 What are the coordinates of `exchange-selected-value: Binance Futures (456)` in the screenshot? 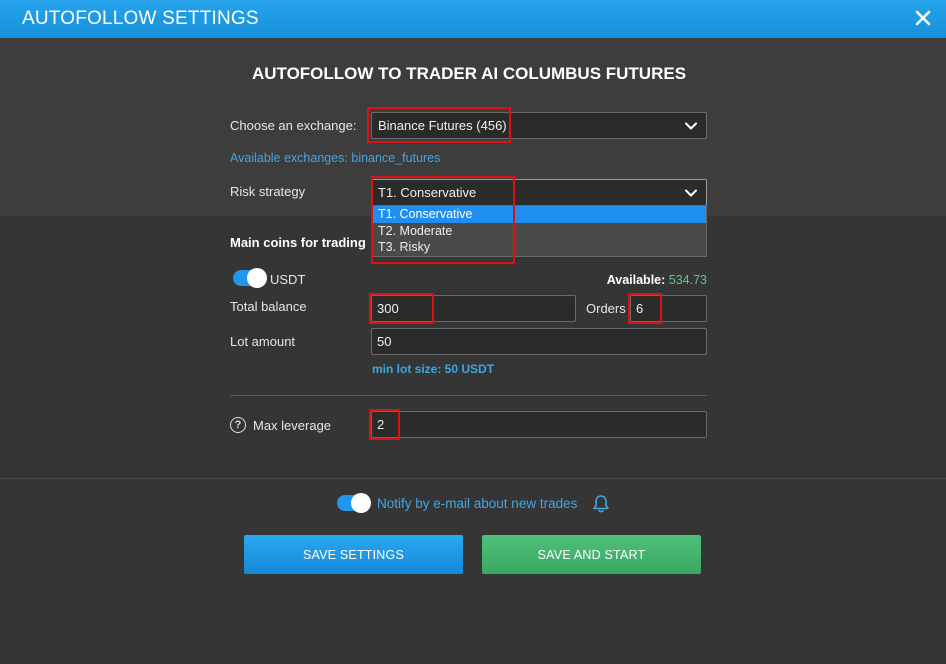 It's located at (442, 125).